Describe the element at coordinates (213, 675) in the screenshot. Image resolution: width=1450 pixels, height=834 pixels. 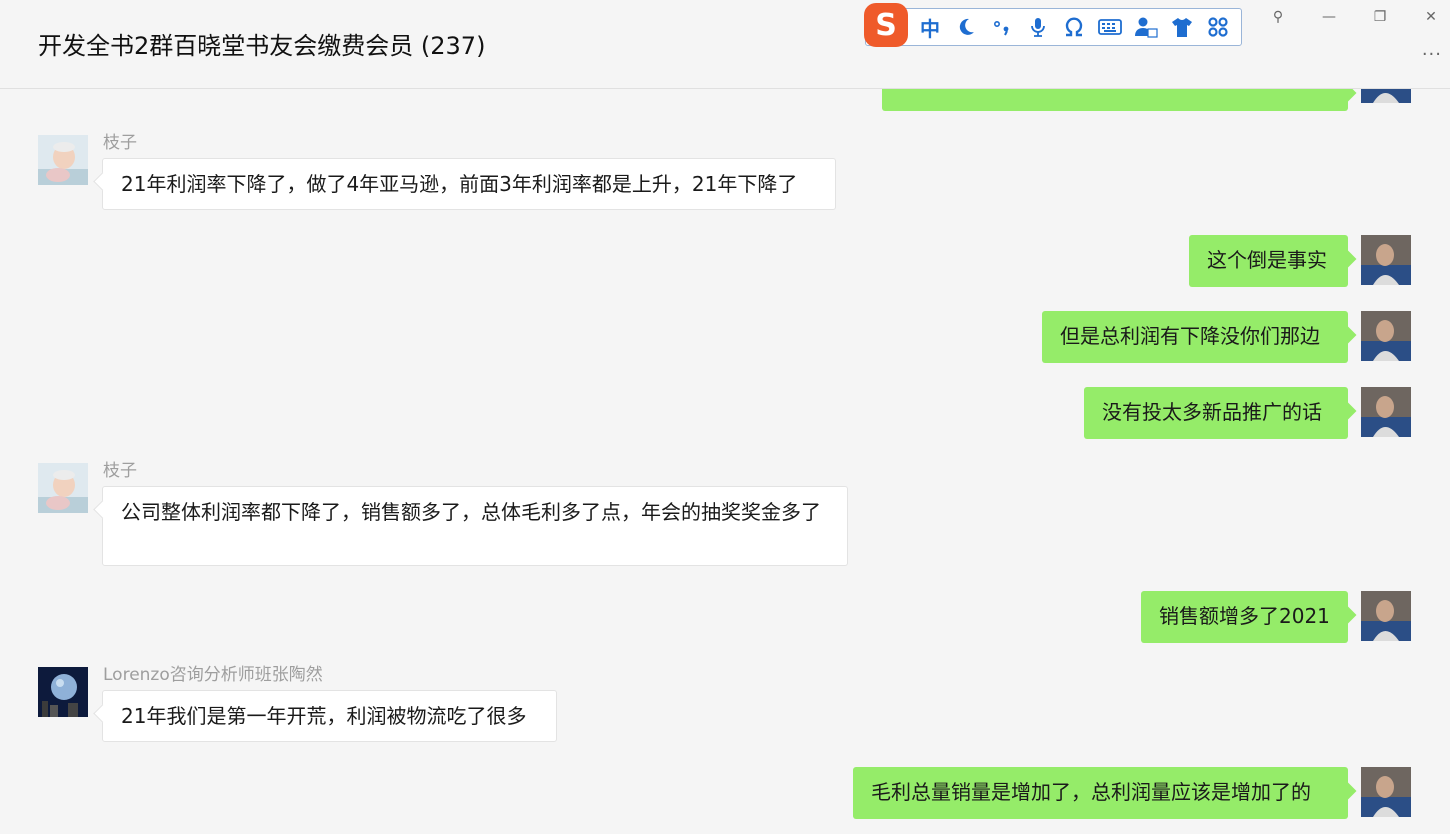
I see `sender-name: Lorenzo咨询分析师班张陶然` at that location.